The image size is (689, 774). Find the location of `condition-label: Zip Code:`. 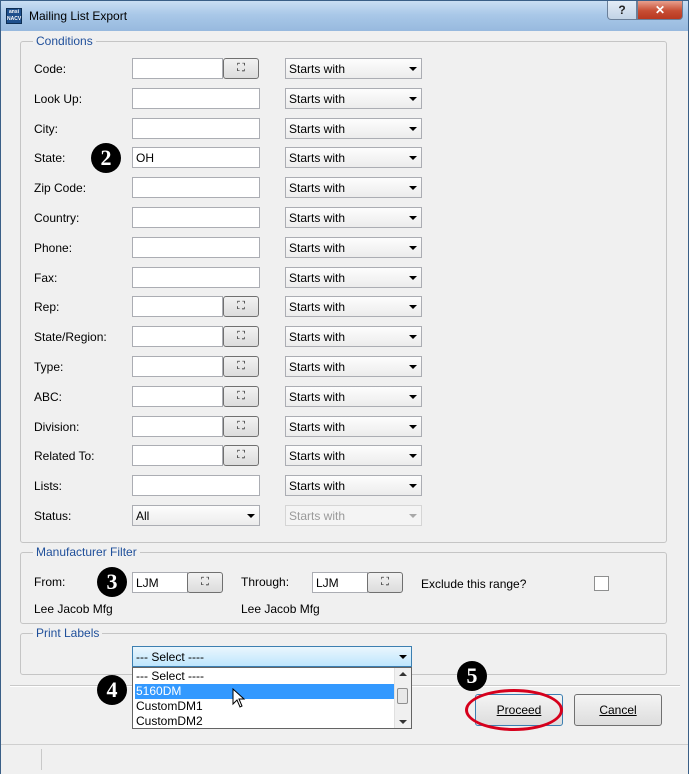

condition-label: Zip Code: is located at coordinates (60, 188).